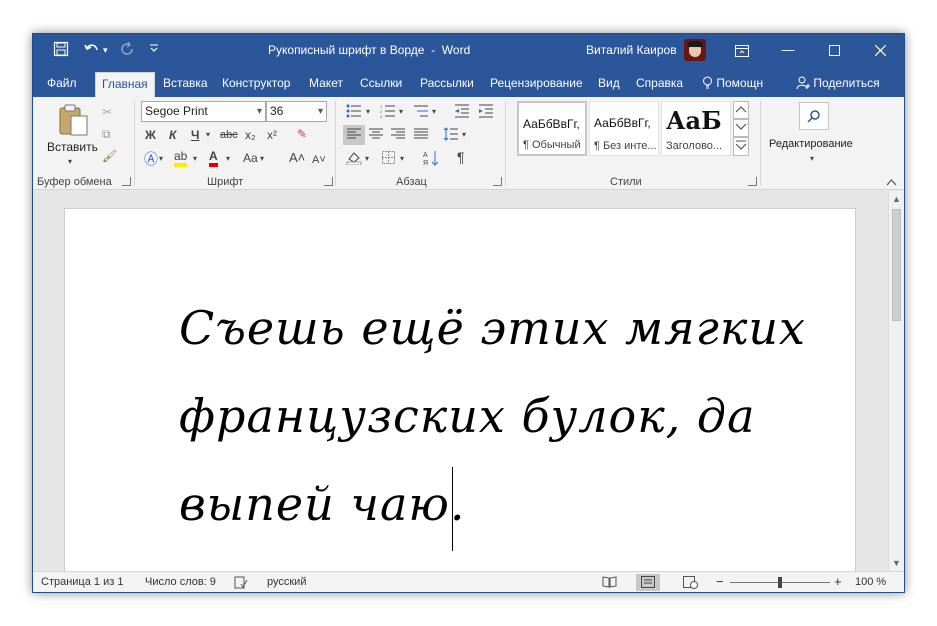 This screenshot has height=626, width=937. Describe the element at coordinates (328, 181) in the screenshot. I see `font-launcher-icon` at that location.